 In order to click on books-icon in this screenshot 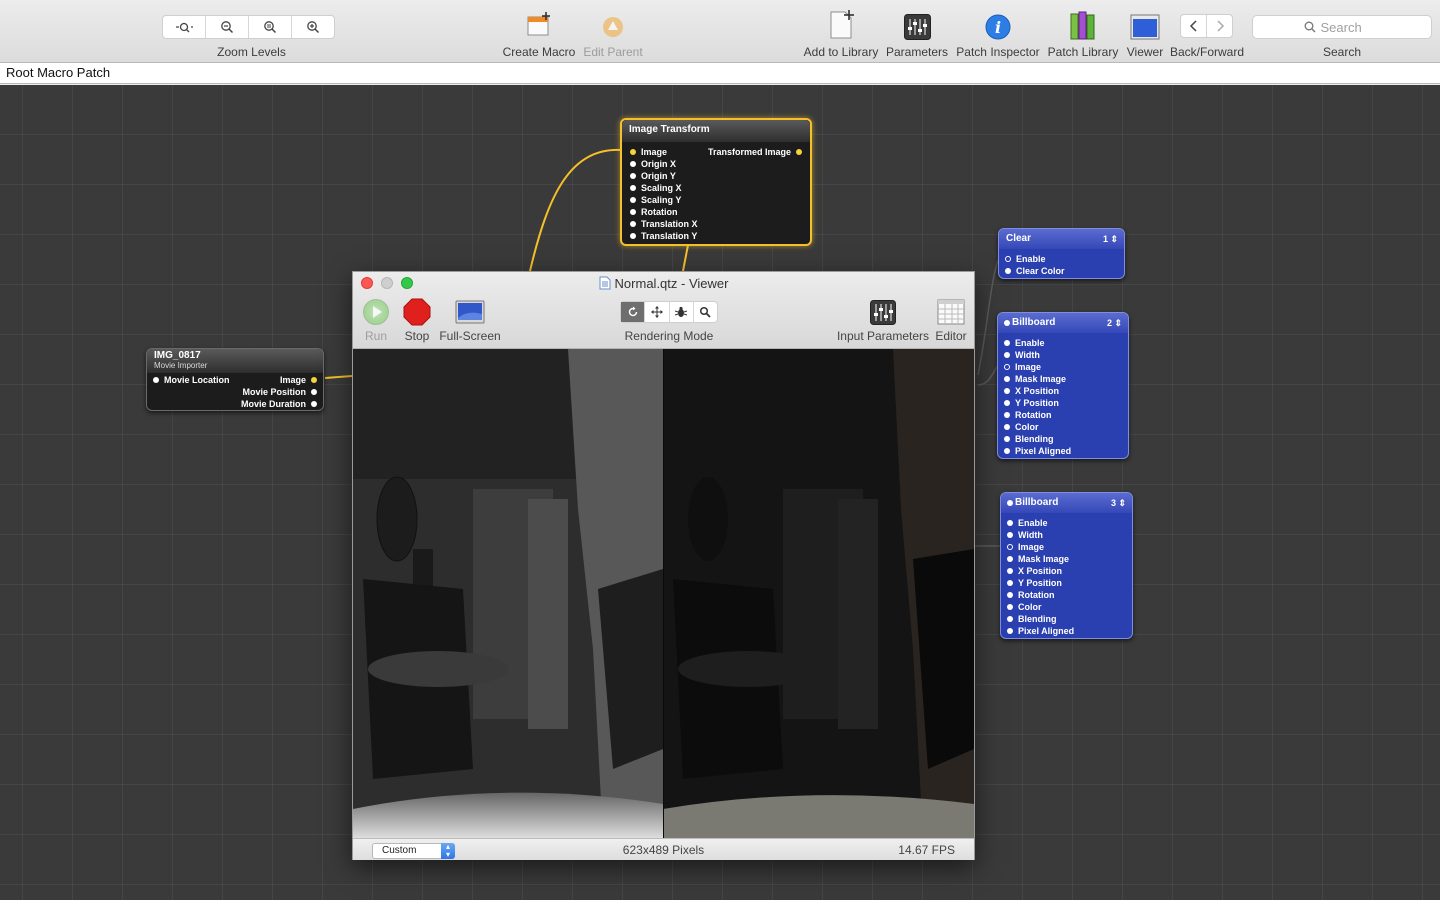, I will do `click(1082, 25)`.